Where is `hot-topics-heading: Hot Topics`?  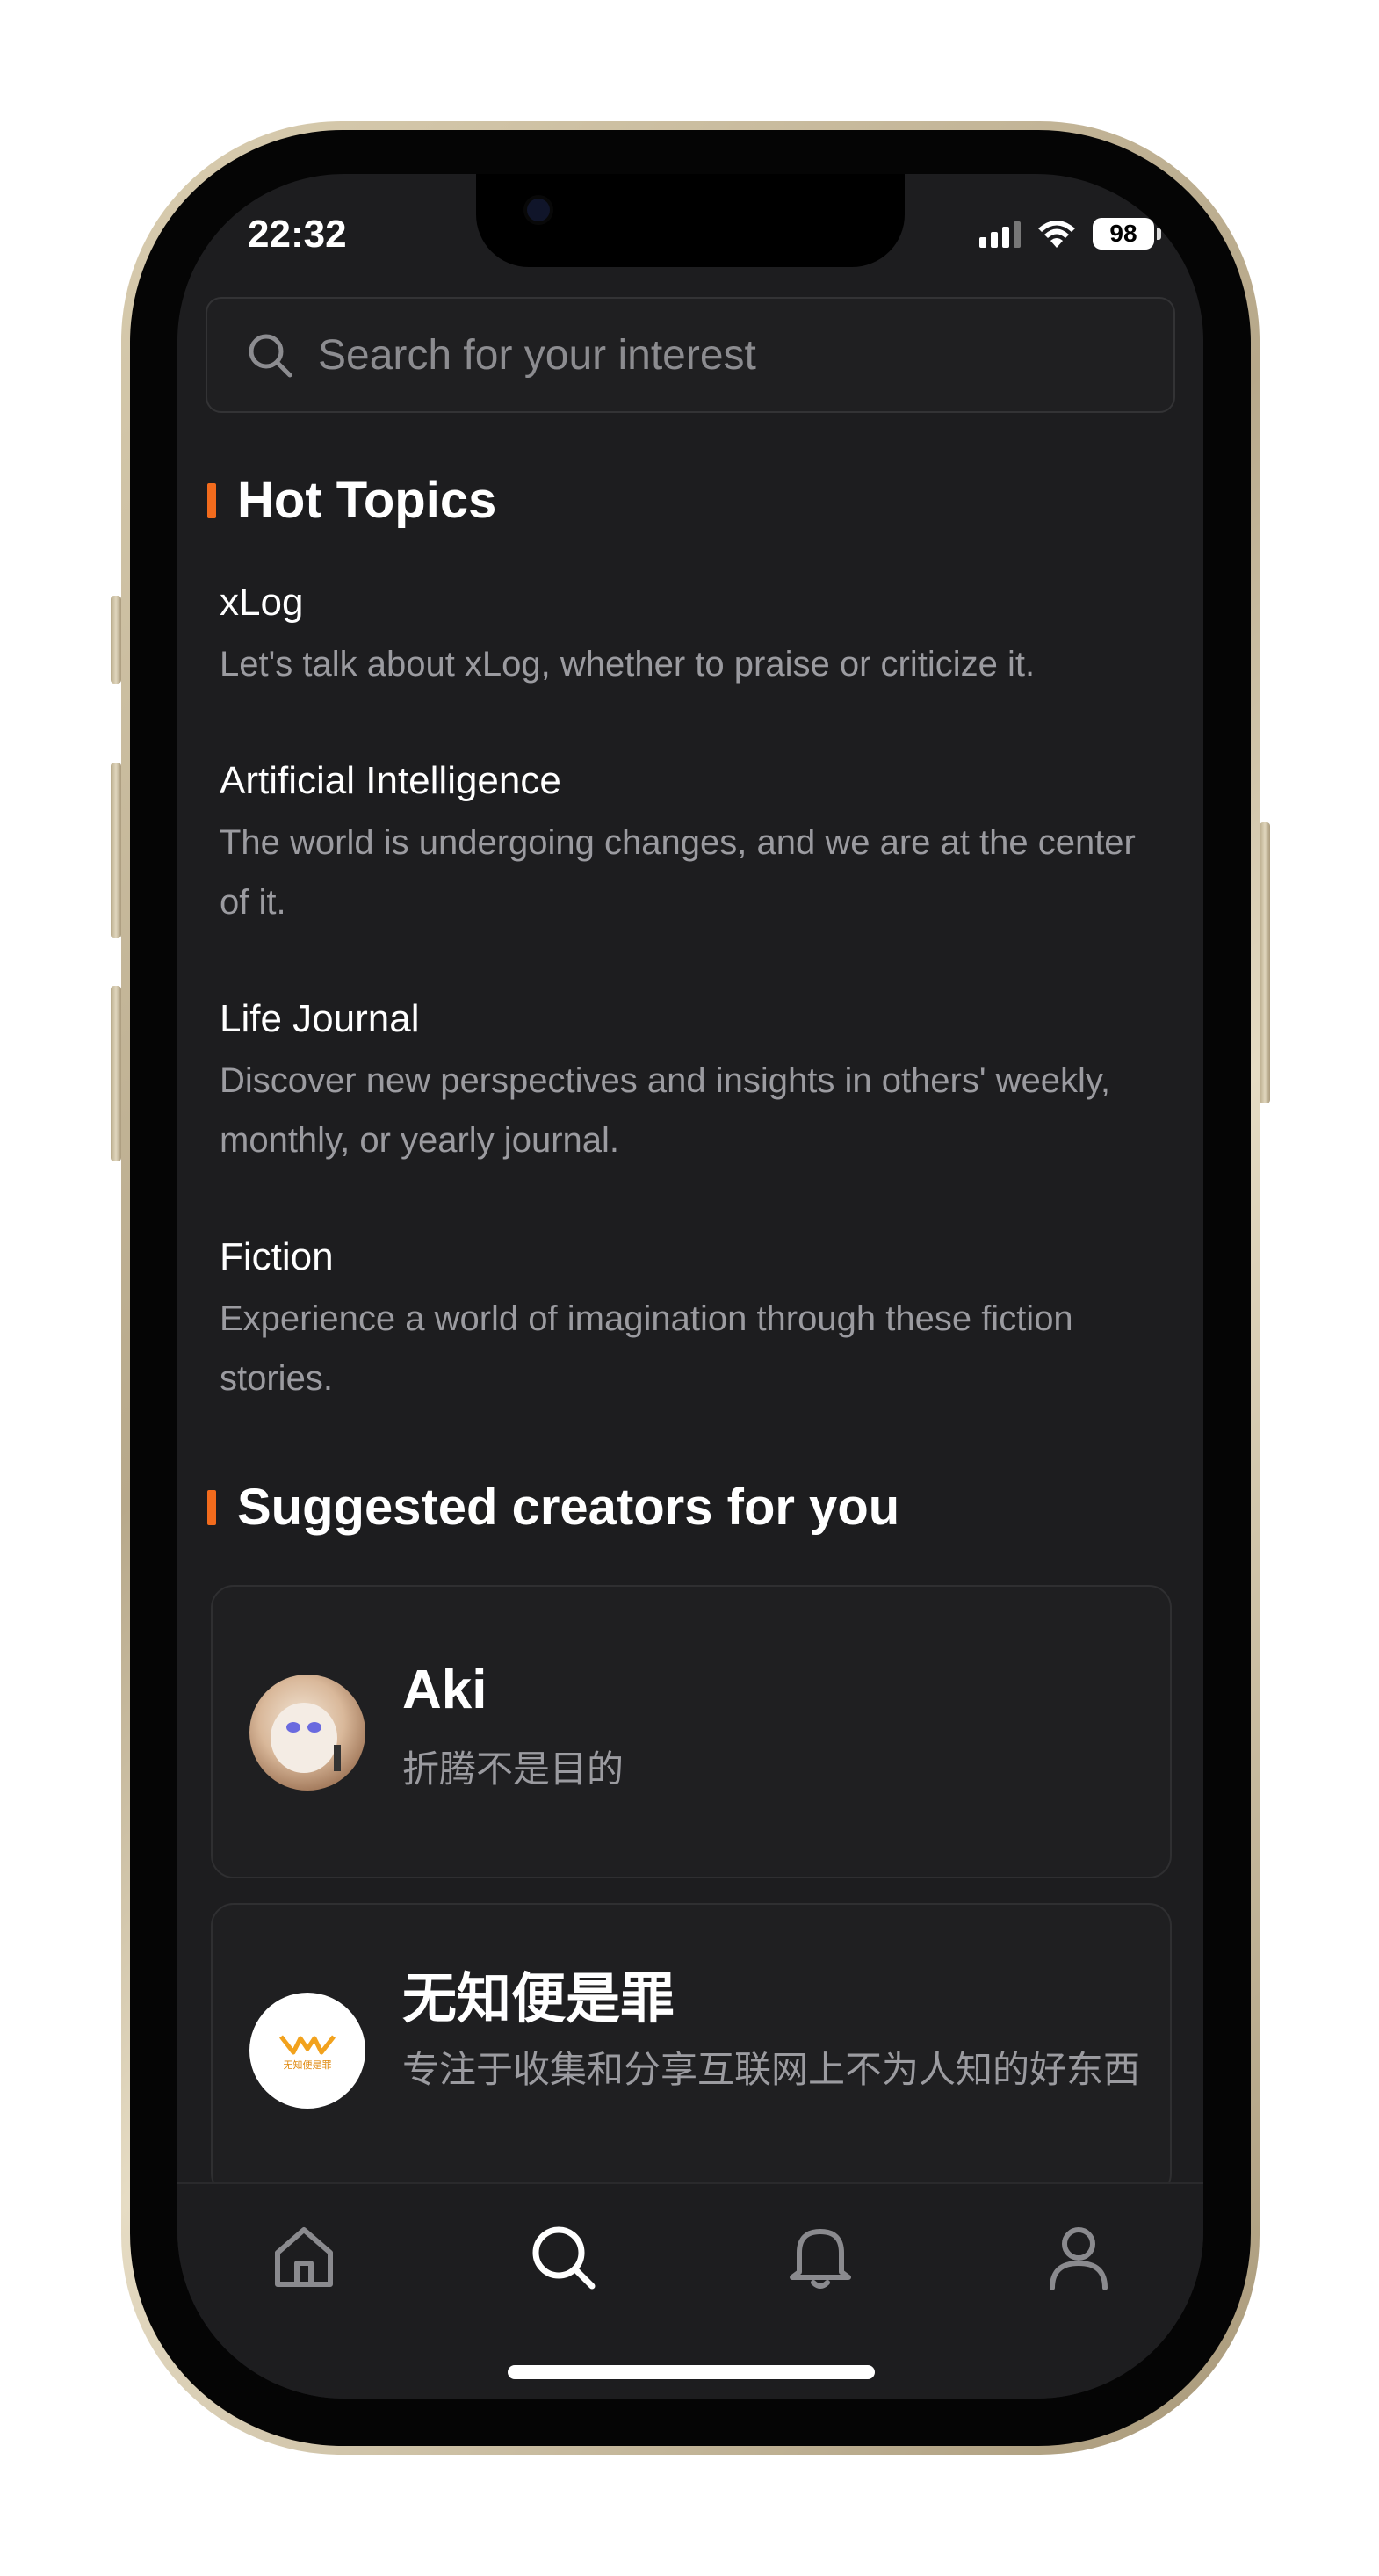
hot-topics-heading: Hot Topics is located at coordinates (367, 500).